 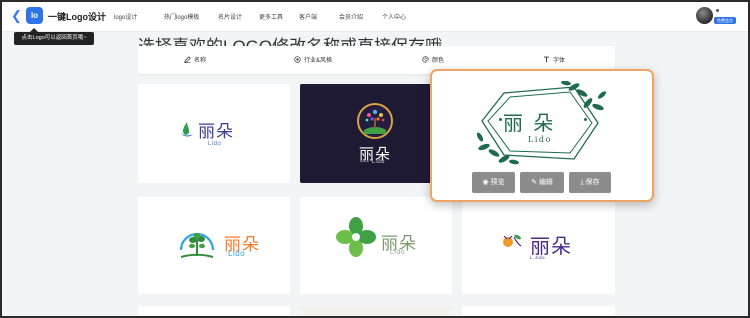 What do you see at coordinates (279, 16) in the screenshot?
I see `nav-item-more-tools: 更多工具` at bounding box center [279, 16].